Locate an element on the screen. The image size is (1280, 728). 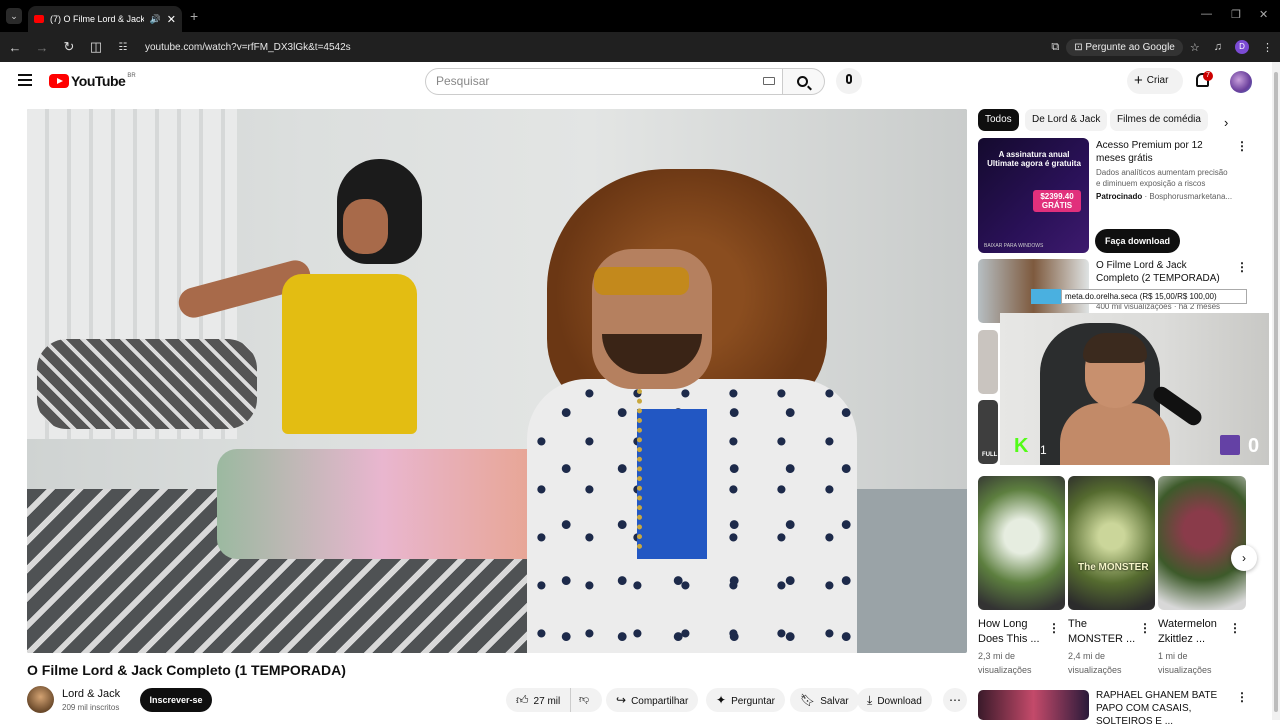
webcam-overlay: K 1 0 is located at coordinates (1134, 389).